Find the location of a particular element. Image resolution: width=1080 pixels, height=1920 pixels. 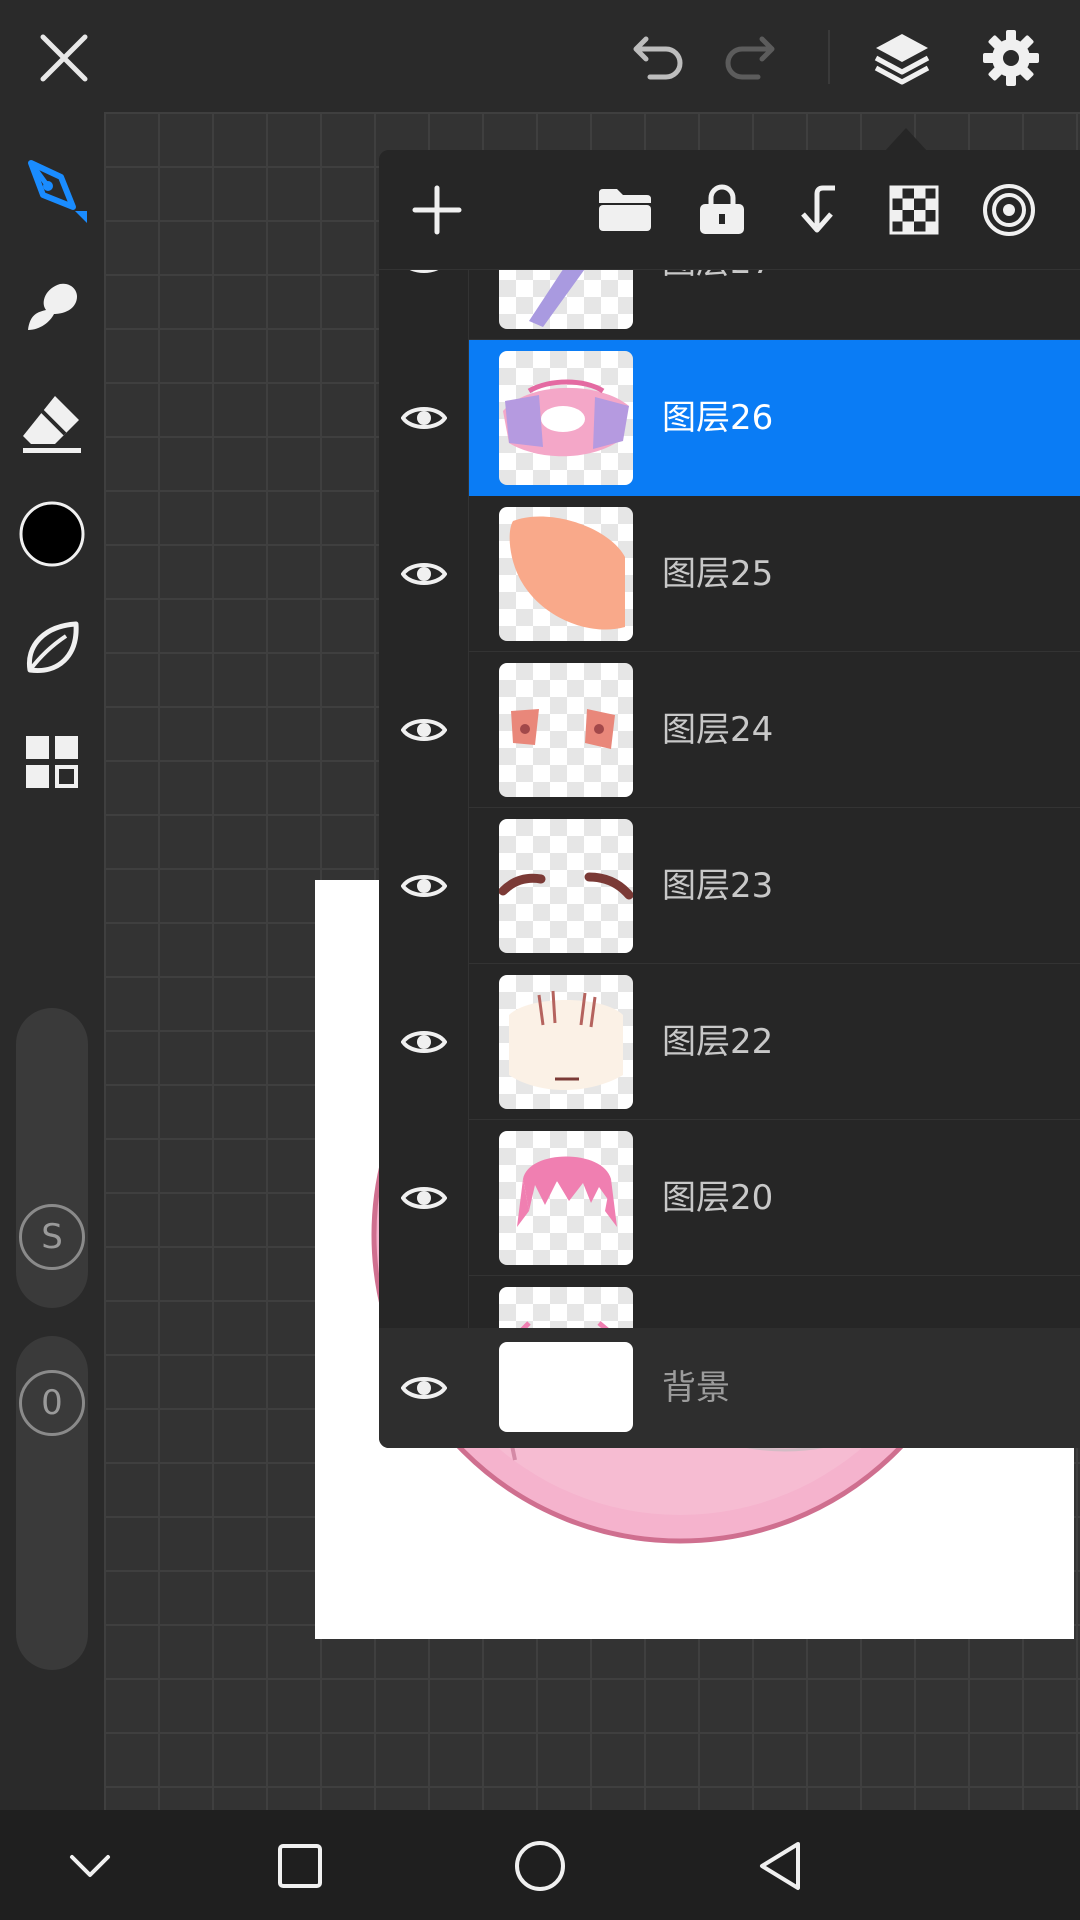

layer-content: 图层26 is located at coordinates (774, 418).